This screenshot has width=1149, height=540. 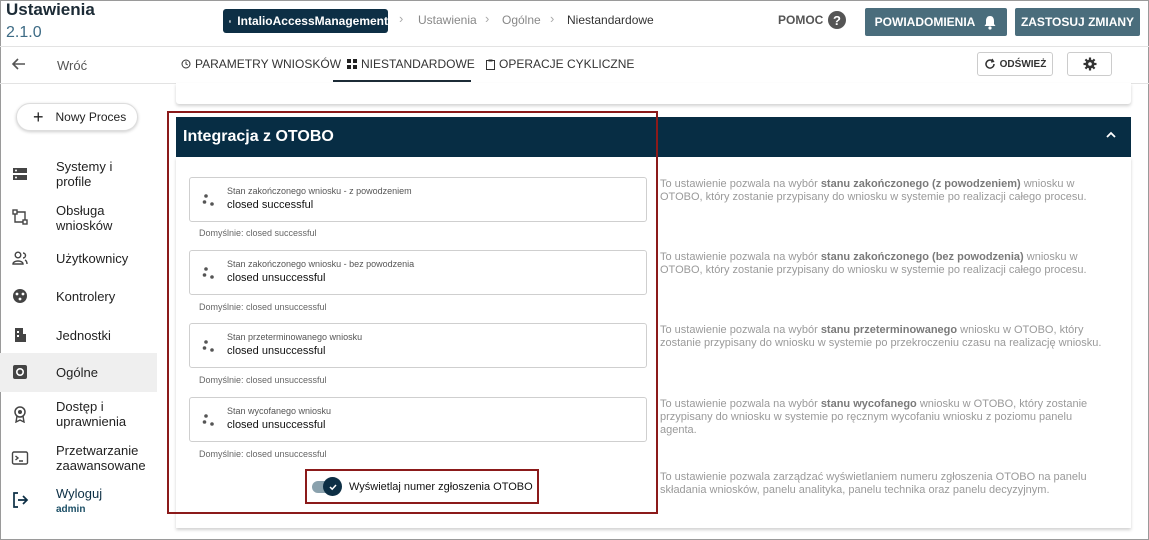 What do you see at coordinates (71, 509) in the screenshot?
I see `current-user: admin` at bounding box center [71, 509].